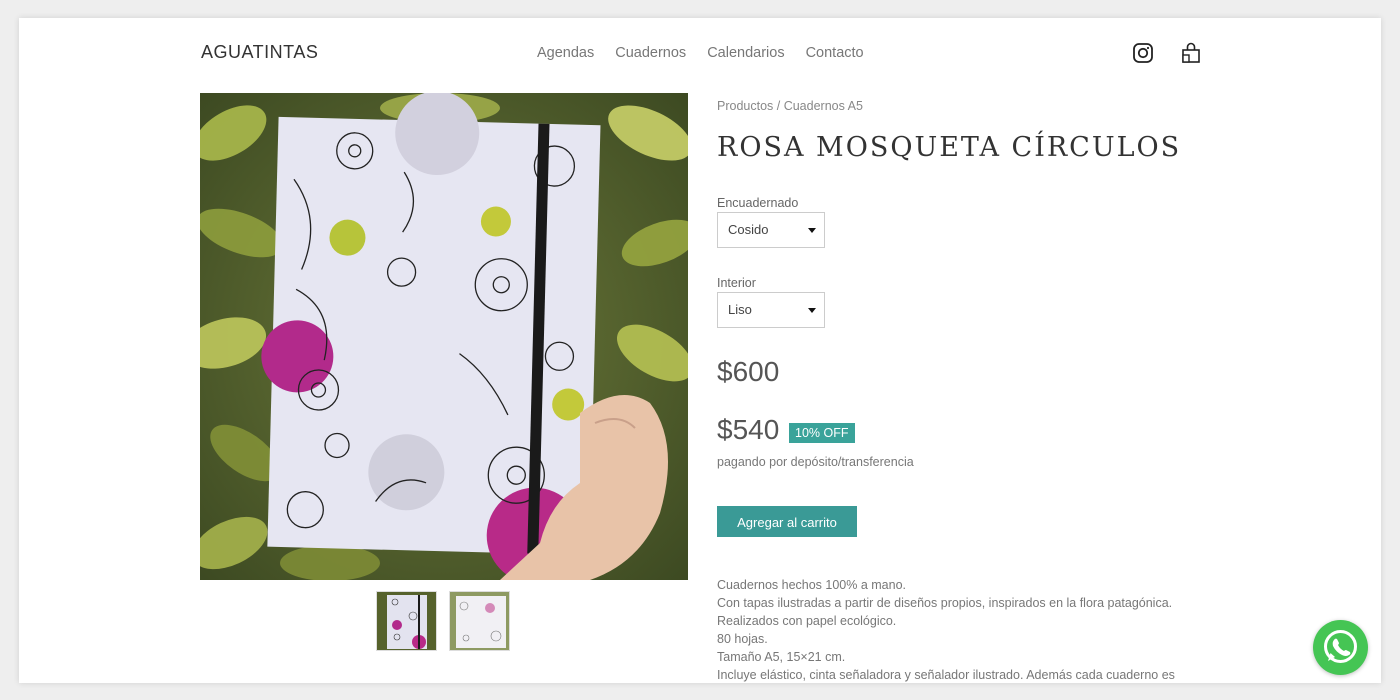 This screenshot has width=1400, height=700. I want to click on description-line: Tamaño A5, 15×21 cm., so click(781, 657).